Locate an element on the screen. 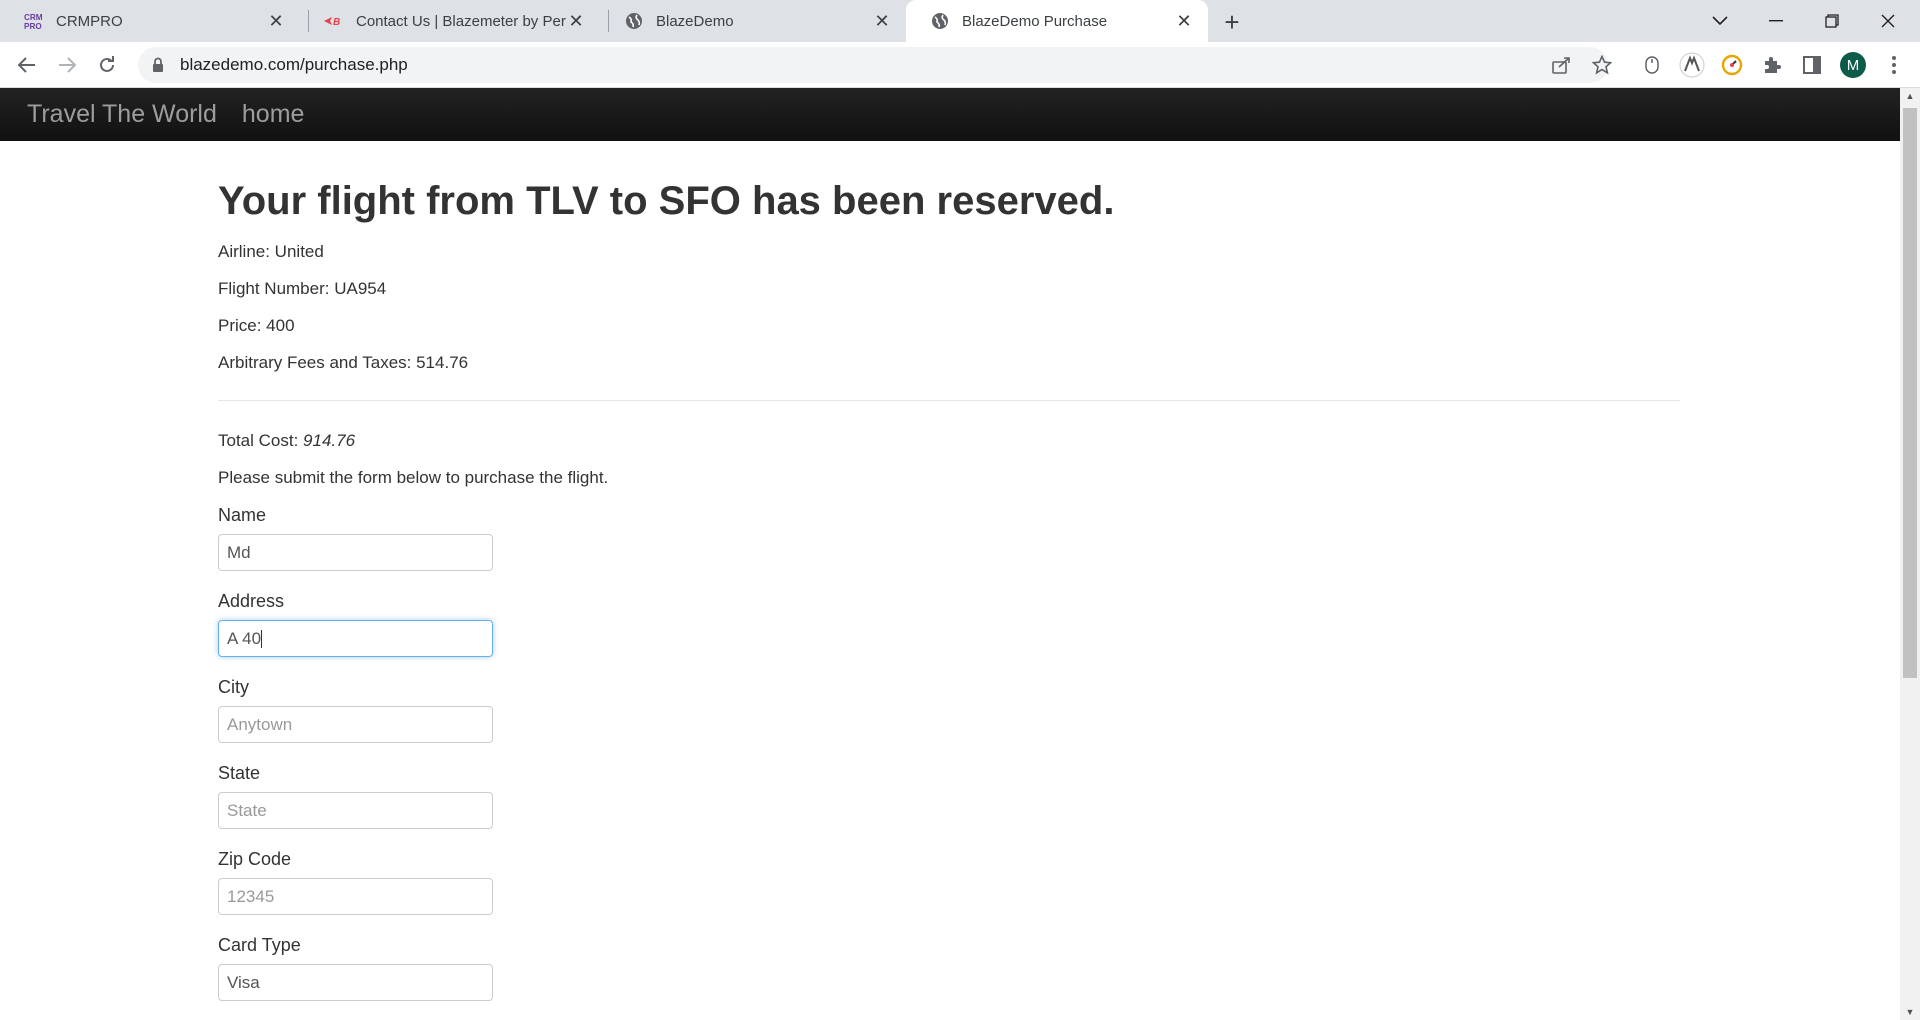 The image size is (1920, 1020). scroll-thumb is located at coordinates (1910, 393).